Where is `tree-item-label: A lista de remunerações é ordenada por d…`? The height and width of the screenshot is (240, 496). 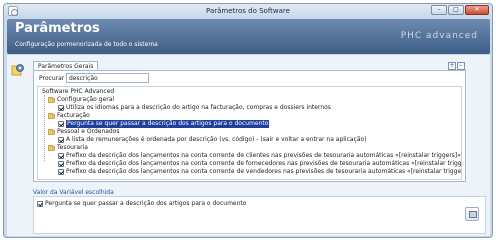 tree-item-label: A lista de remunerações é ordenada por d… is located at coordinates (216, 139).